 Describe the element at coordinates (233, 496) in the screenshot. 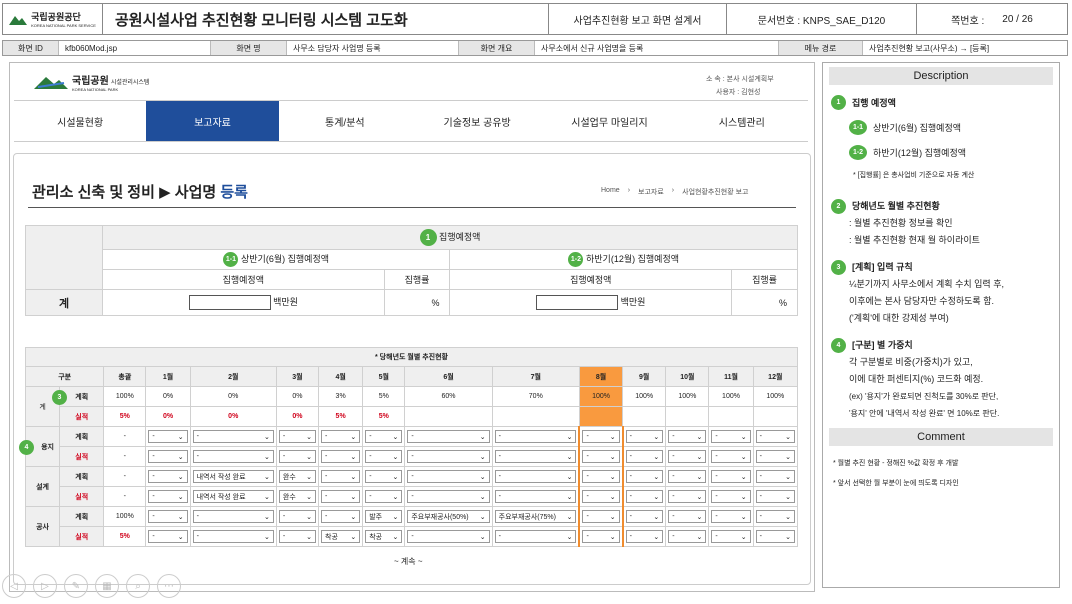

I see `design-actual-m2-select: 내역서 작성 완료 ⌄` at that location.